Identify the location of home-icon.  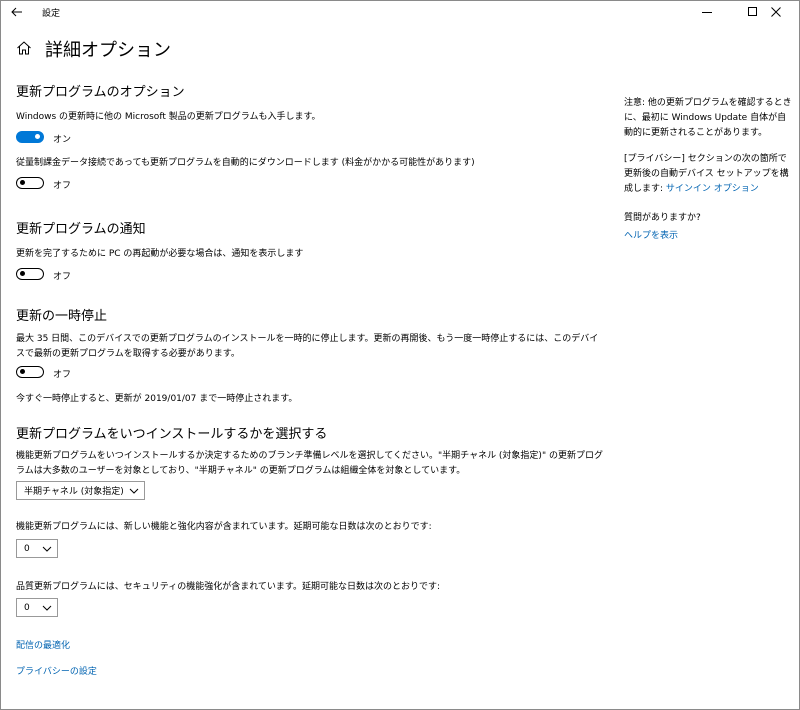
(24, 48).